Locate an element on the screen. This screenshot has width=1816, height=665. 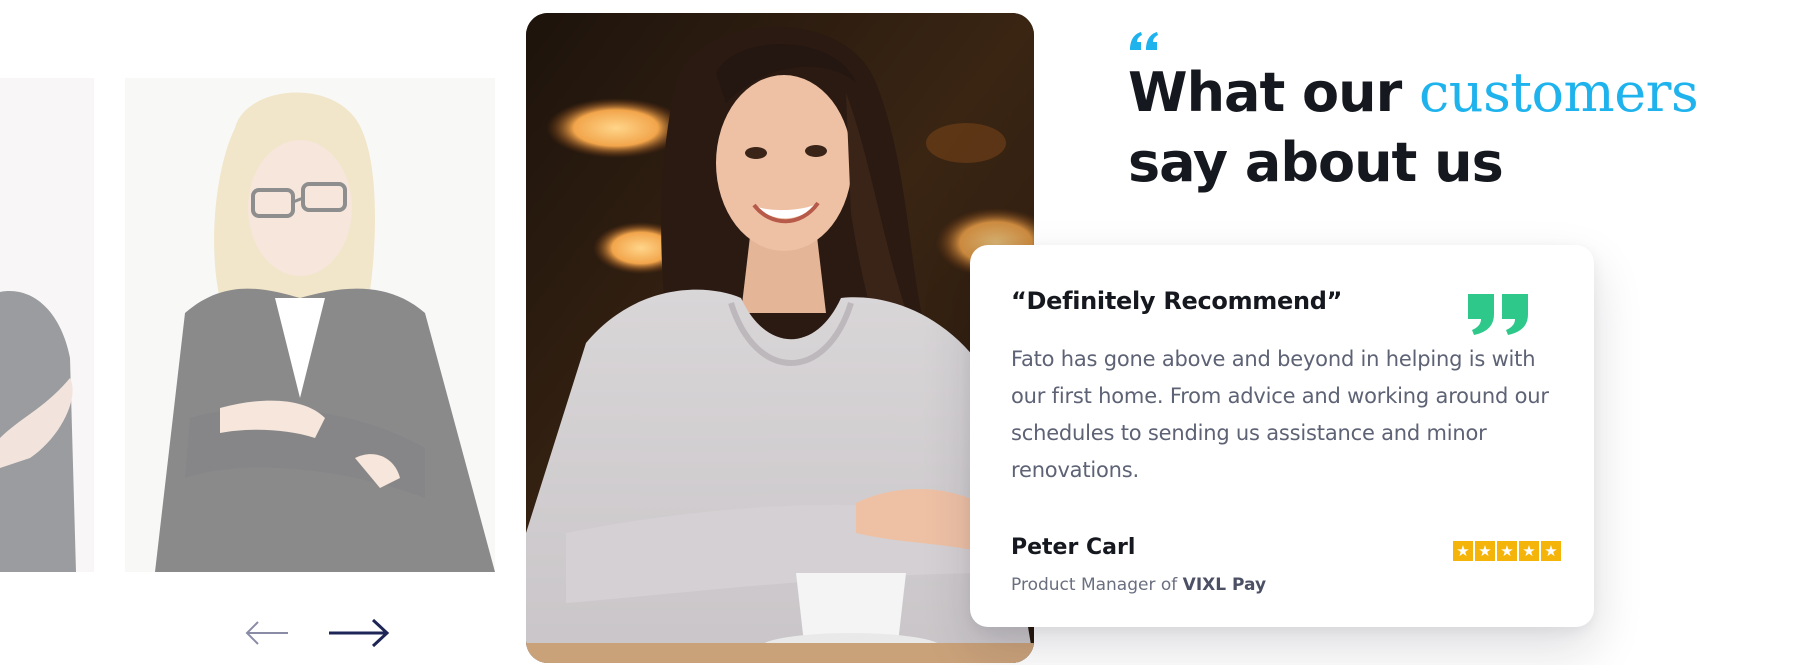
arrow-left-icon is located at coordinates (266, 633).